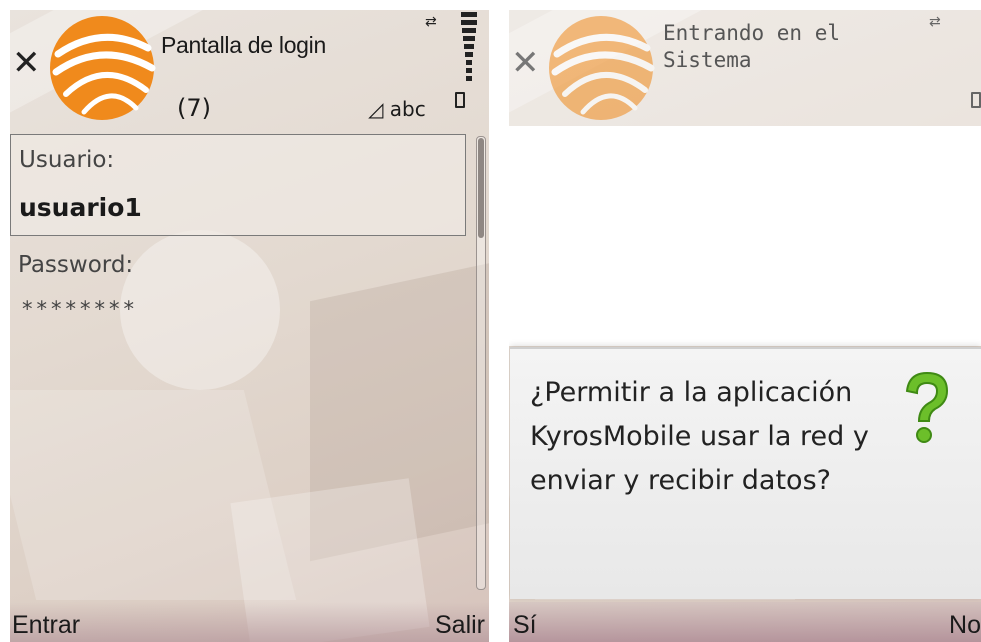 This screenshot has width=981, height=642. What do you see at coordinates (745, 622) in the screenshot?
I see `softkey-bar: Sí No` at bounding box center [745, 622].